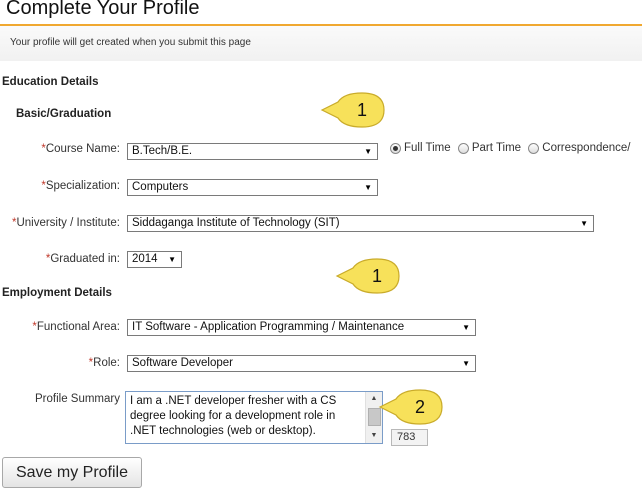 This screenshot has height=489, width=642. Describe the element at coordinates (77, 399) in the screenshot. I see `profile-summary-label: Profile Summary` at that location.